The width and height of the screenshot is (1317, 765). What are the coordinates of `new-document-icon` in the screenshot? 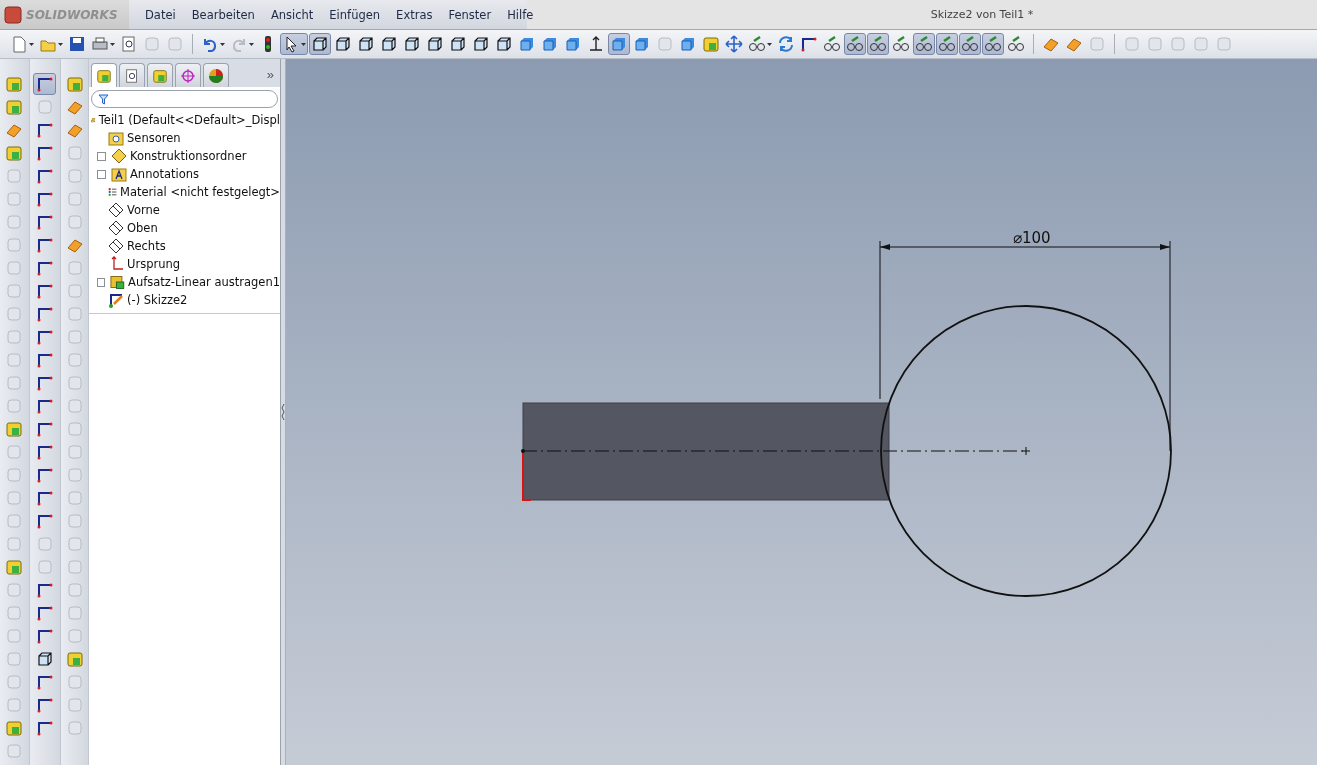 It's located at (19, 44).